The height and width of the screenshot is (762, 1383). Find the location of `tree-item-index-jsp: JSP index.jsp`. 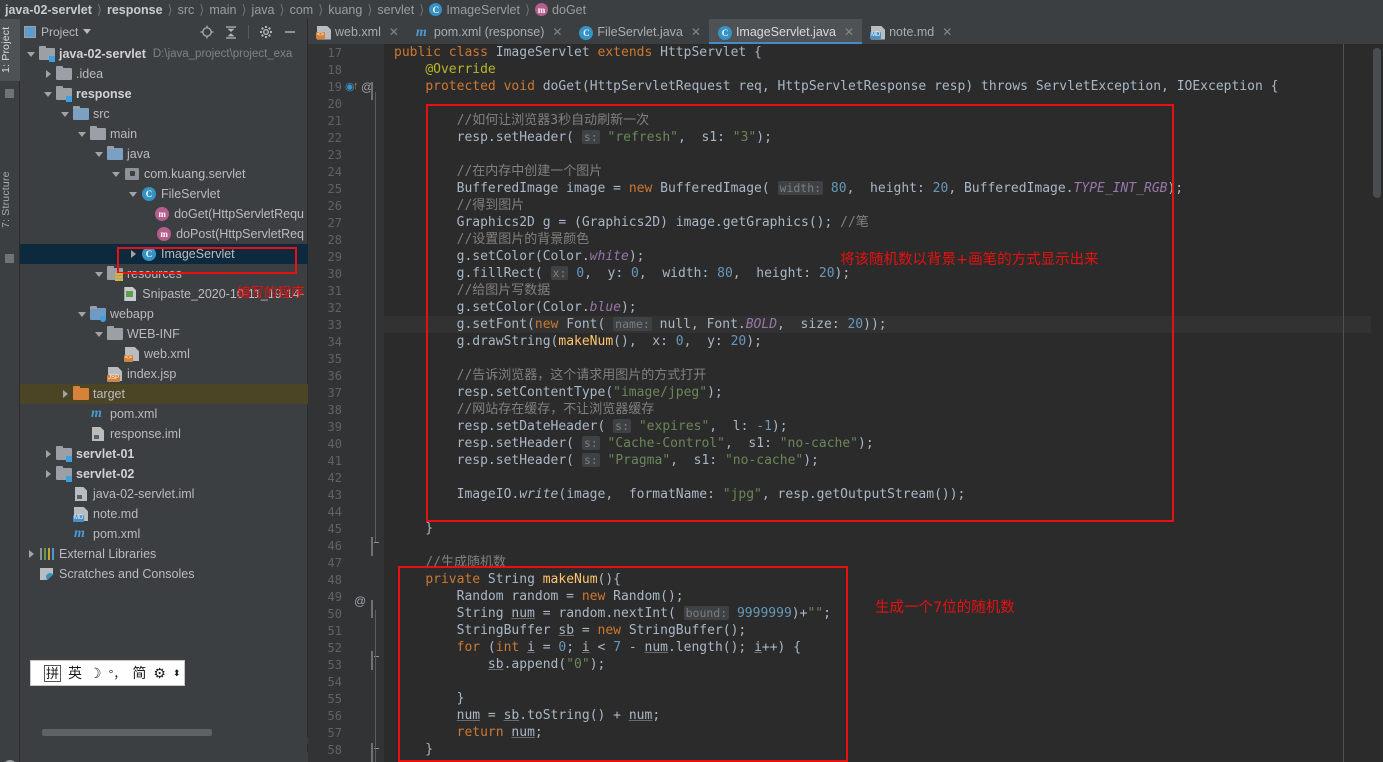

tree-item-index-jsp: JSP index.jsp is located at coordinates (164, 374).